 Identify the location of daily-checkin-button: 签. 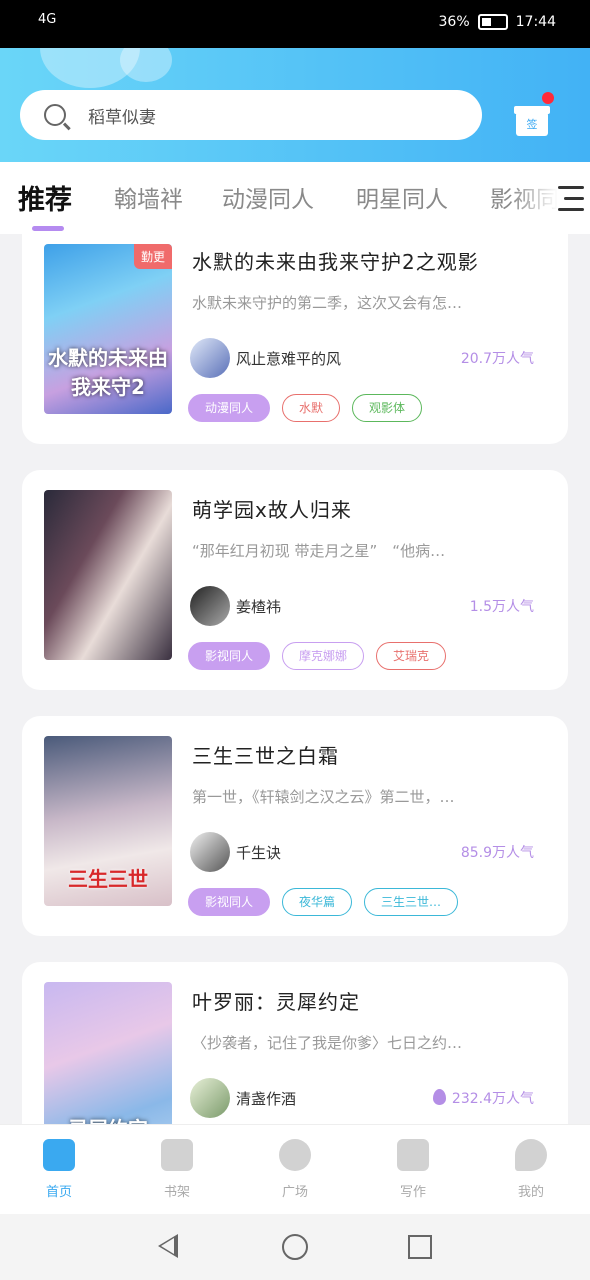
(534, 114).